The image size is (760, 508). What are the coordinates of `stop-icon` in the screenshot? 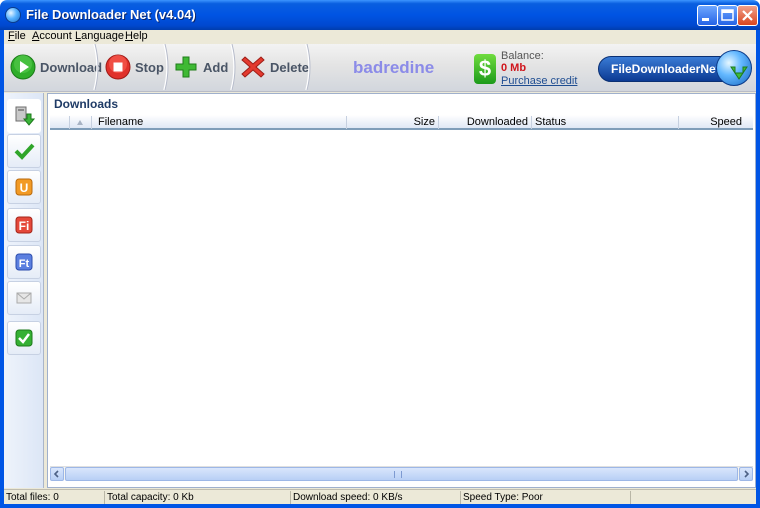 It's located at (118, 67).